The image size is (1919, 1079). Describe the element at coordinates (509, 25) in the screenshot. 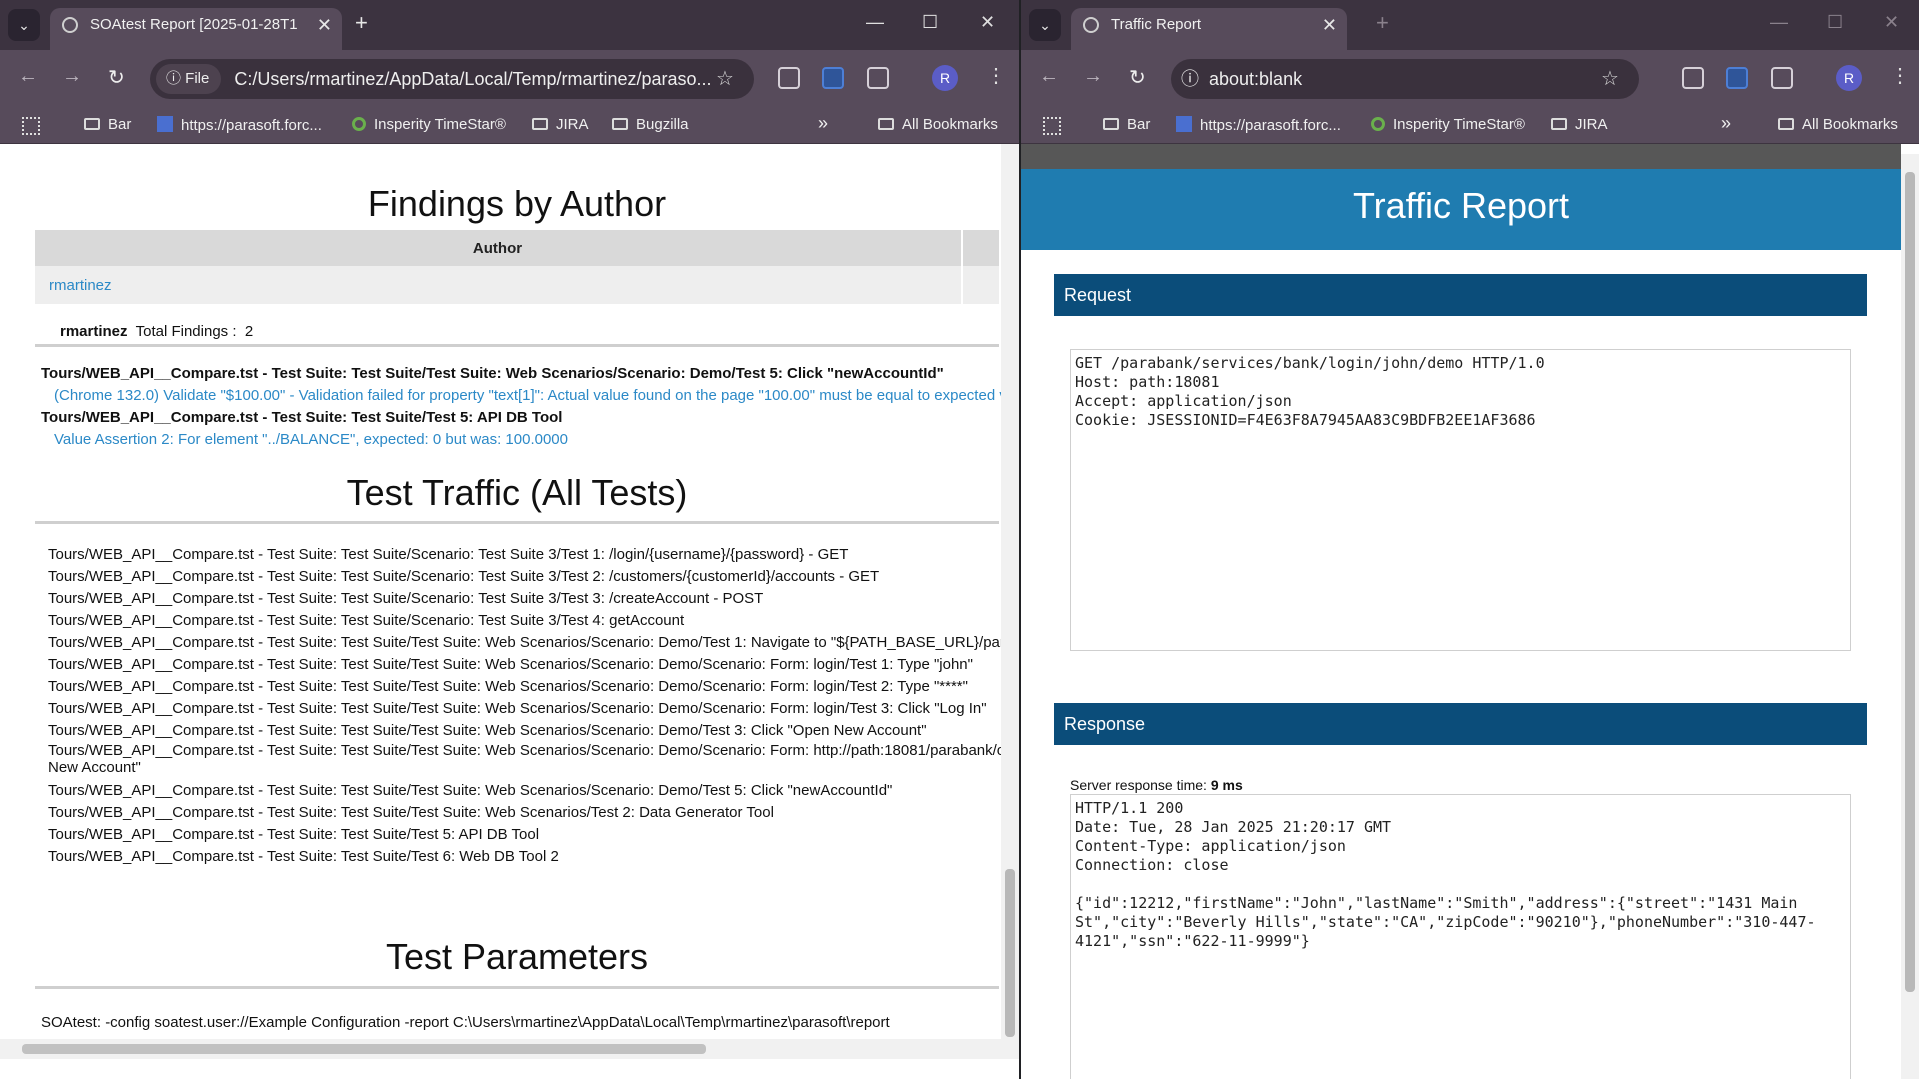

I see `tab-strip: ⌄ SOAtest Report [2025-01-28T1 ✕ + — ☐ ✕` at that location.